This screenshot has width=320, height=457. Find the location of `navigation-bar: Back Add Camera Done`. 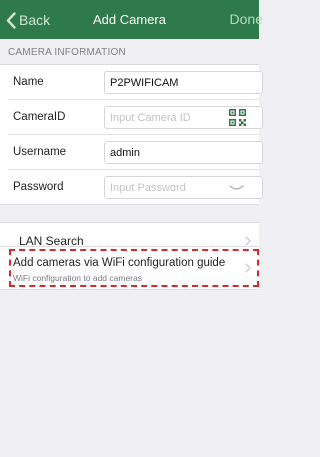

navigation-bar: Back Add Camera Done is located at coordinates (131, 19).